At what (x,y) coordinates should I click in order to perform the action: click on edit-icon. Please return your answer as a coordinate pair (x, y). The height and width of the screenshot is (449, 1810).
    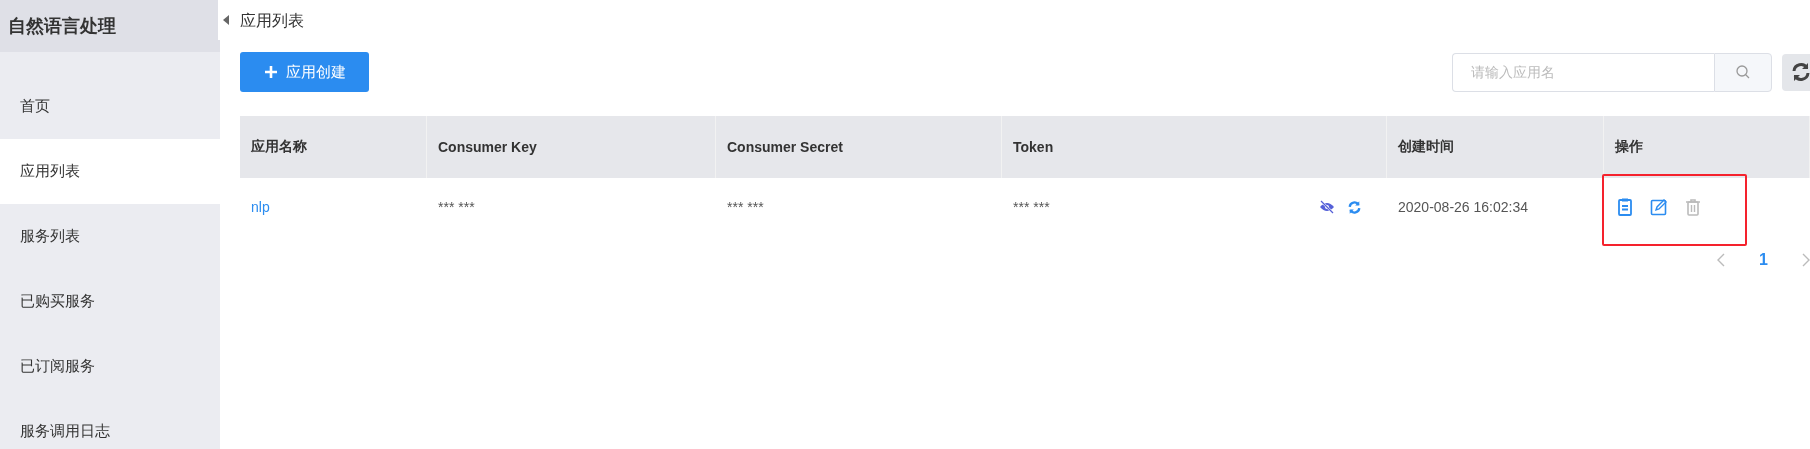
    Looking at the image, I should click on (1659, 207).